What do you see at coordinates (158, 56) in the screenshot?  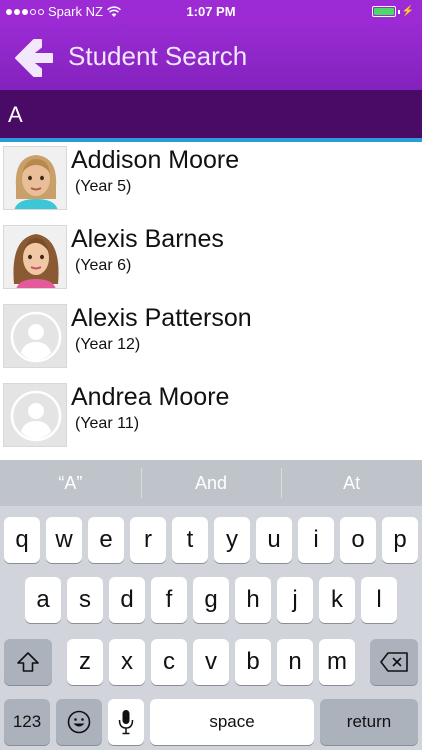 I see `page-title: Student Search` at bounding box center [158, 56].